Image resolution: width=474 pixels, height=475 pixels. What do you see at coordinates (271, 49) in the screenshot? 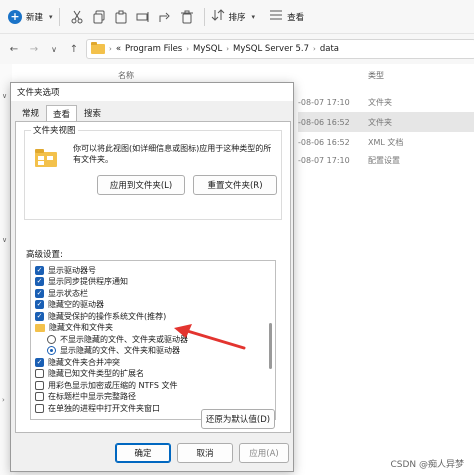
I see `breadcrumb-mysql-server: MySQL Server 5.7` at bounding box center [271, 49].